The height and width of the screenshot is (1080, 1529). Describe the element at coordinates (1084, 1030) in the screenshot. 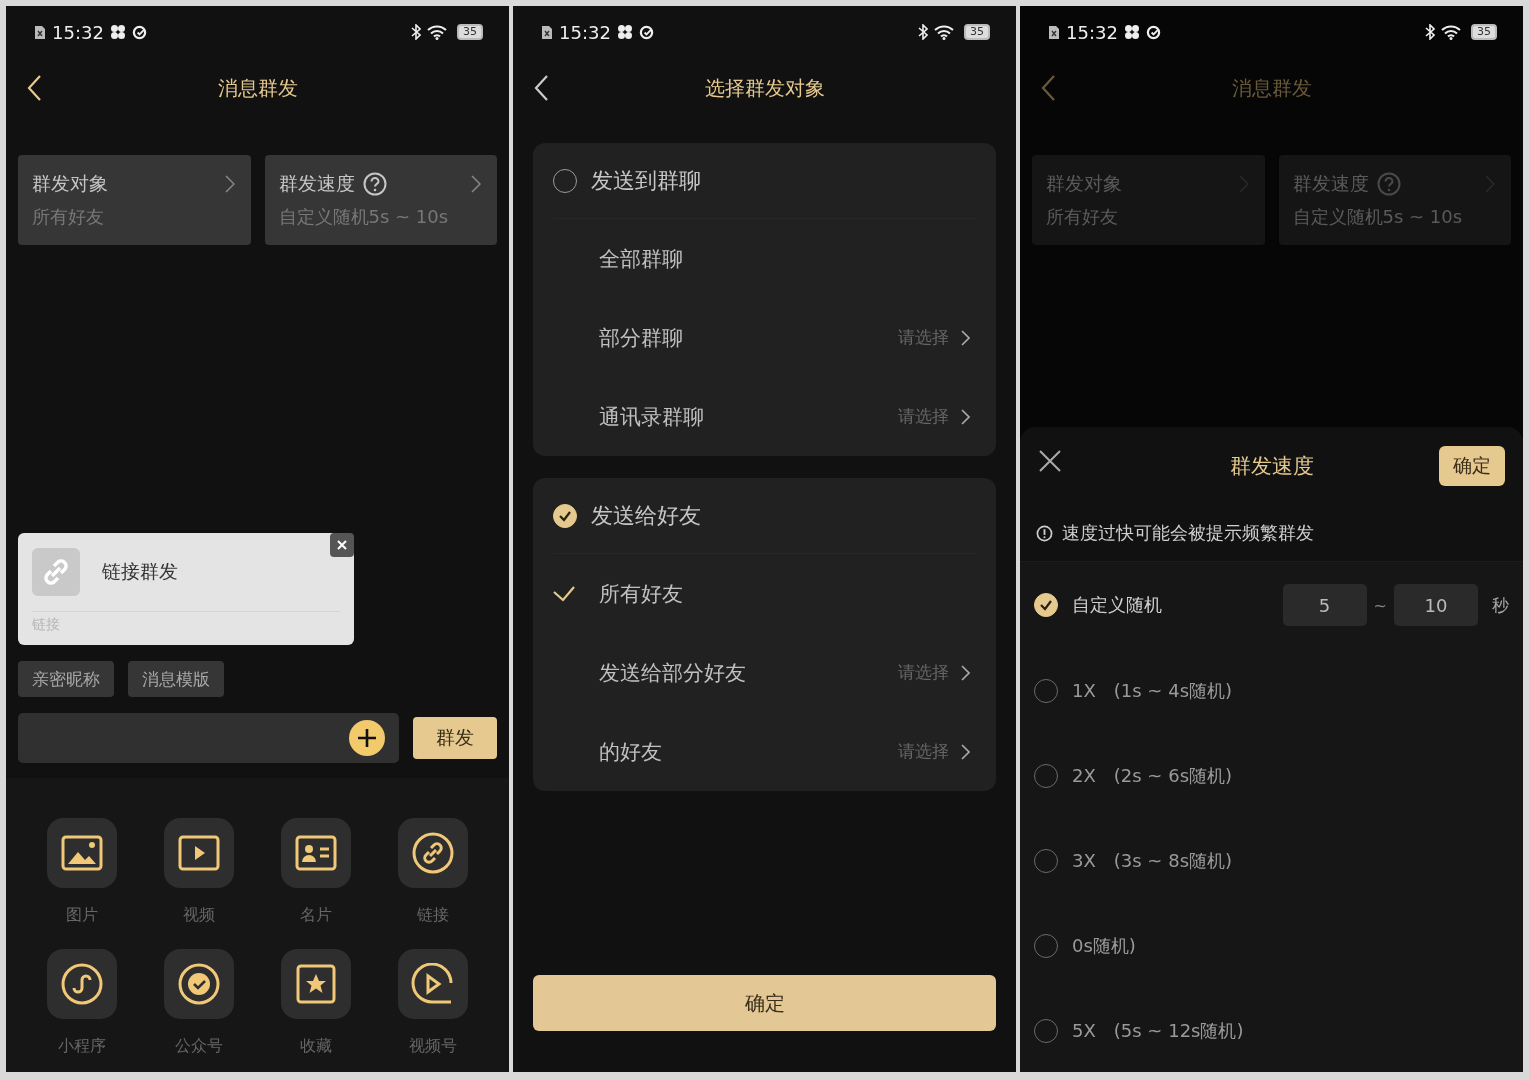

I see `speed-option: 5X` at that location.